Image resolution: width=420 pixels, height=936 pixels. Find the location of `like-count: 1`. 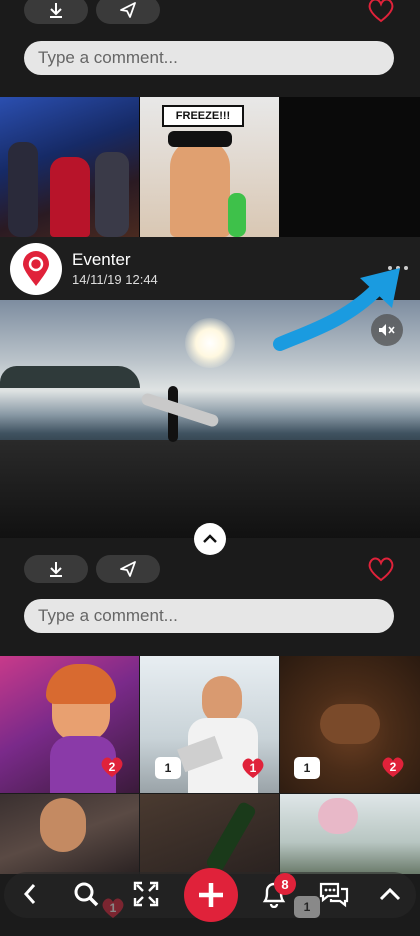

like-count: 1 is located at coordinates (253, 768).